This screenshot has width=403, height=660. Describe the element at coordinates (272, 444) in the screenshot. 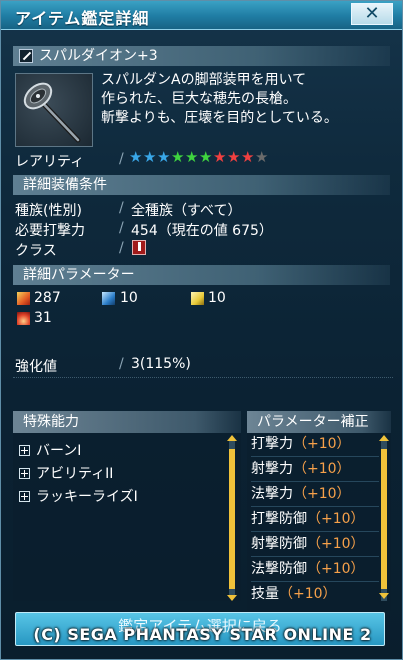

I see `bonus-label: 打撃力` at that location.